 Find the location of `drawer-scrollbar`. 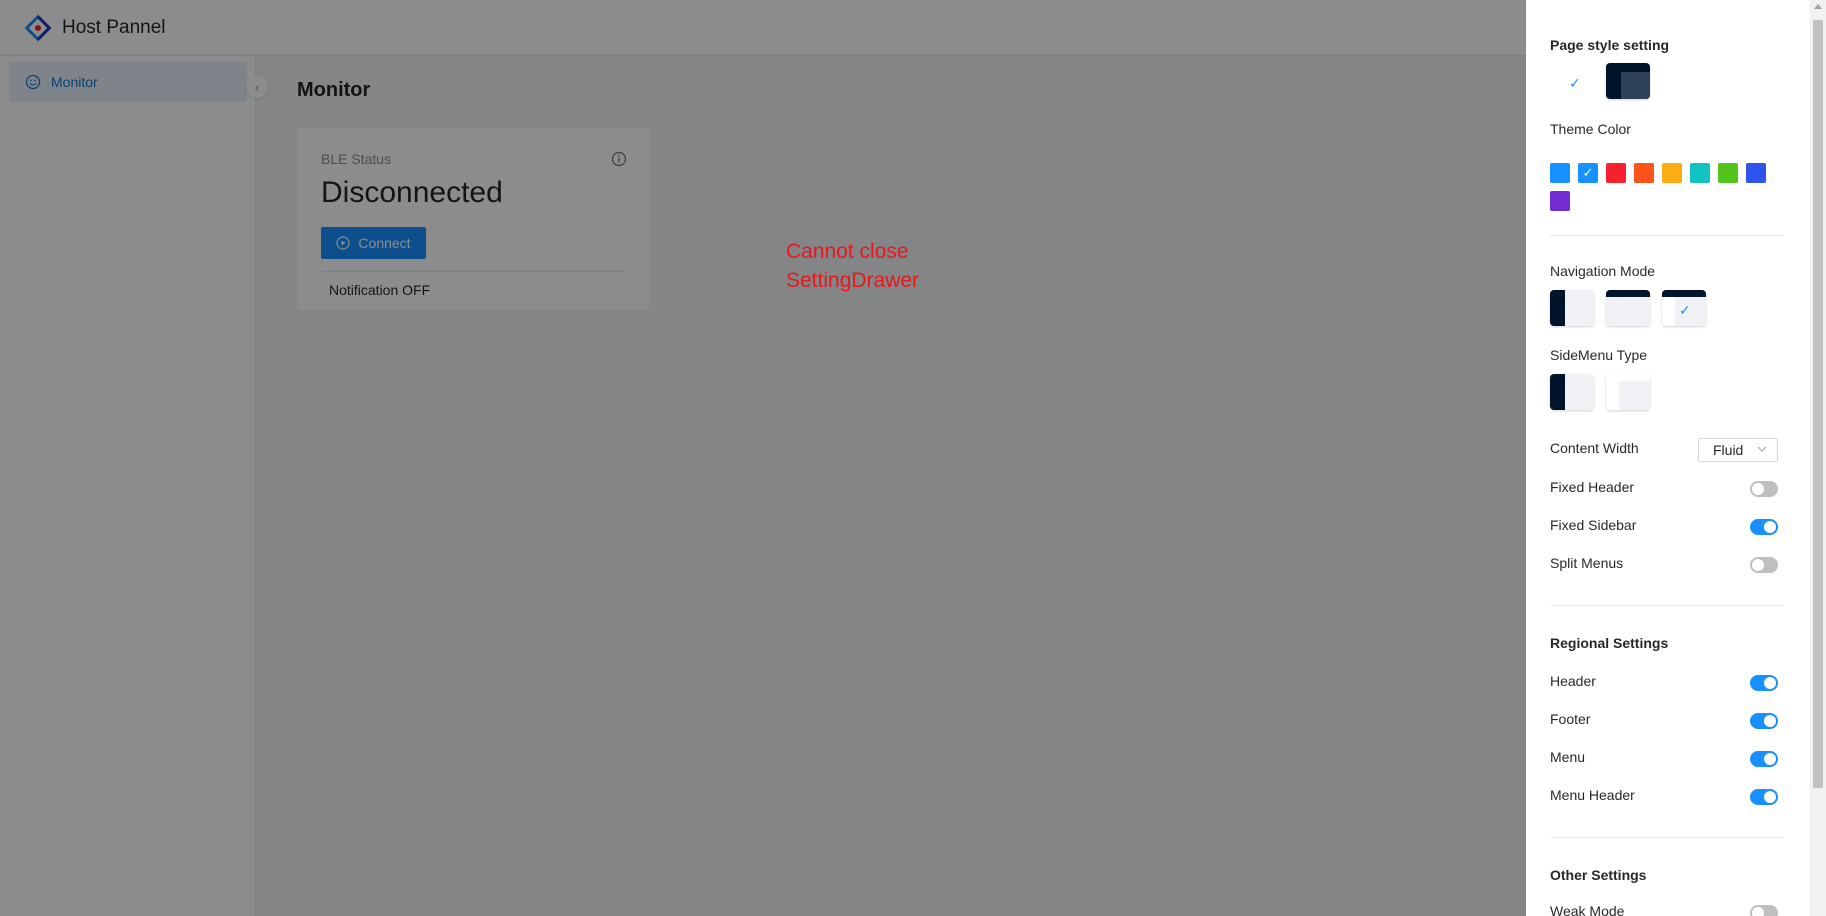

drawer-scrollbar is located at coordinates (1818, 458).